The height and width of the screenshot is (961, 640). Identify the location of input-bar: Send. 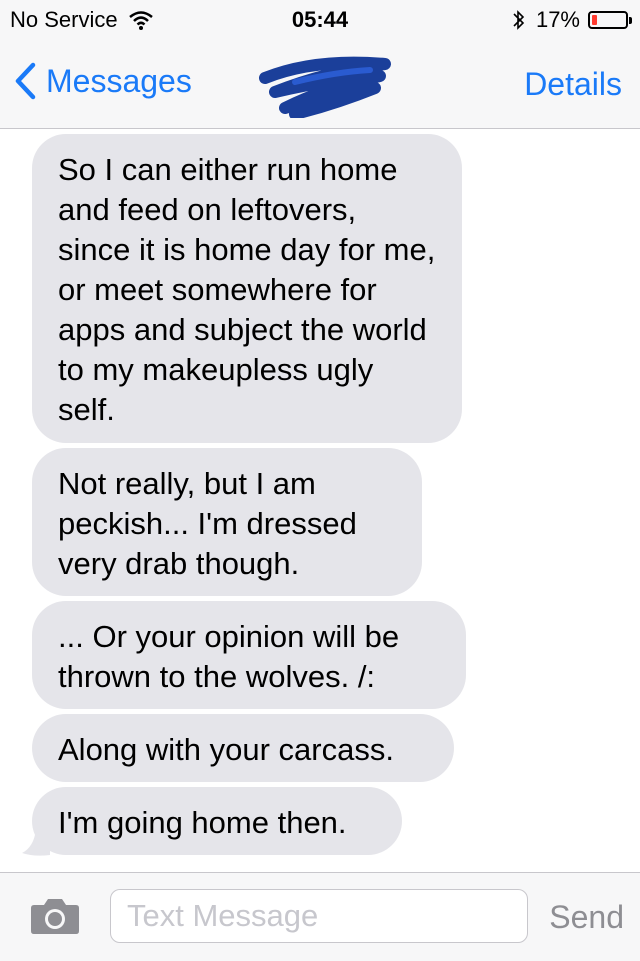
(320, 916).